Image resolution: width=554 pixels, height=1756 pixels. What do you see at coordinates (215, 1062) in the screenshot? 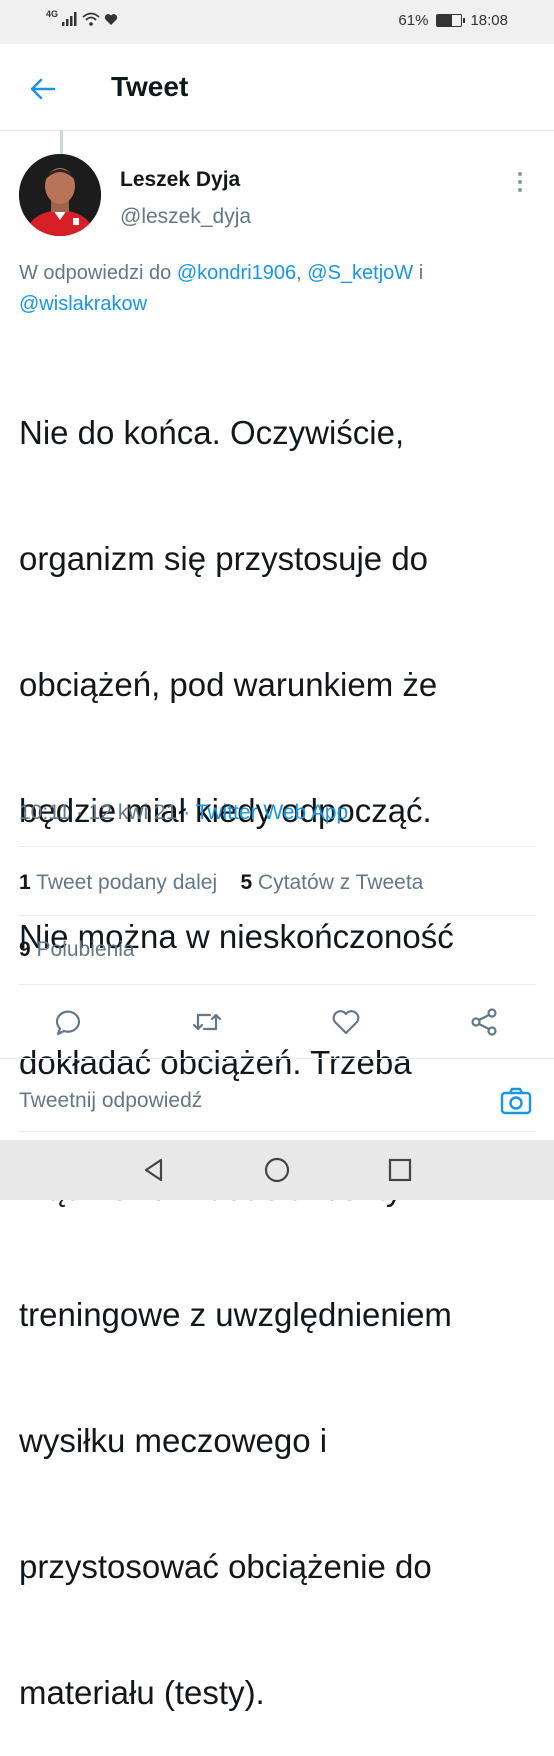
I see `tweet-text-line: dokładać obciążeń. Trzeba` at bounding box center [215, 1062].